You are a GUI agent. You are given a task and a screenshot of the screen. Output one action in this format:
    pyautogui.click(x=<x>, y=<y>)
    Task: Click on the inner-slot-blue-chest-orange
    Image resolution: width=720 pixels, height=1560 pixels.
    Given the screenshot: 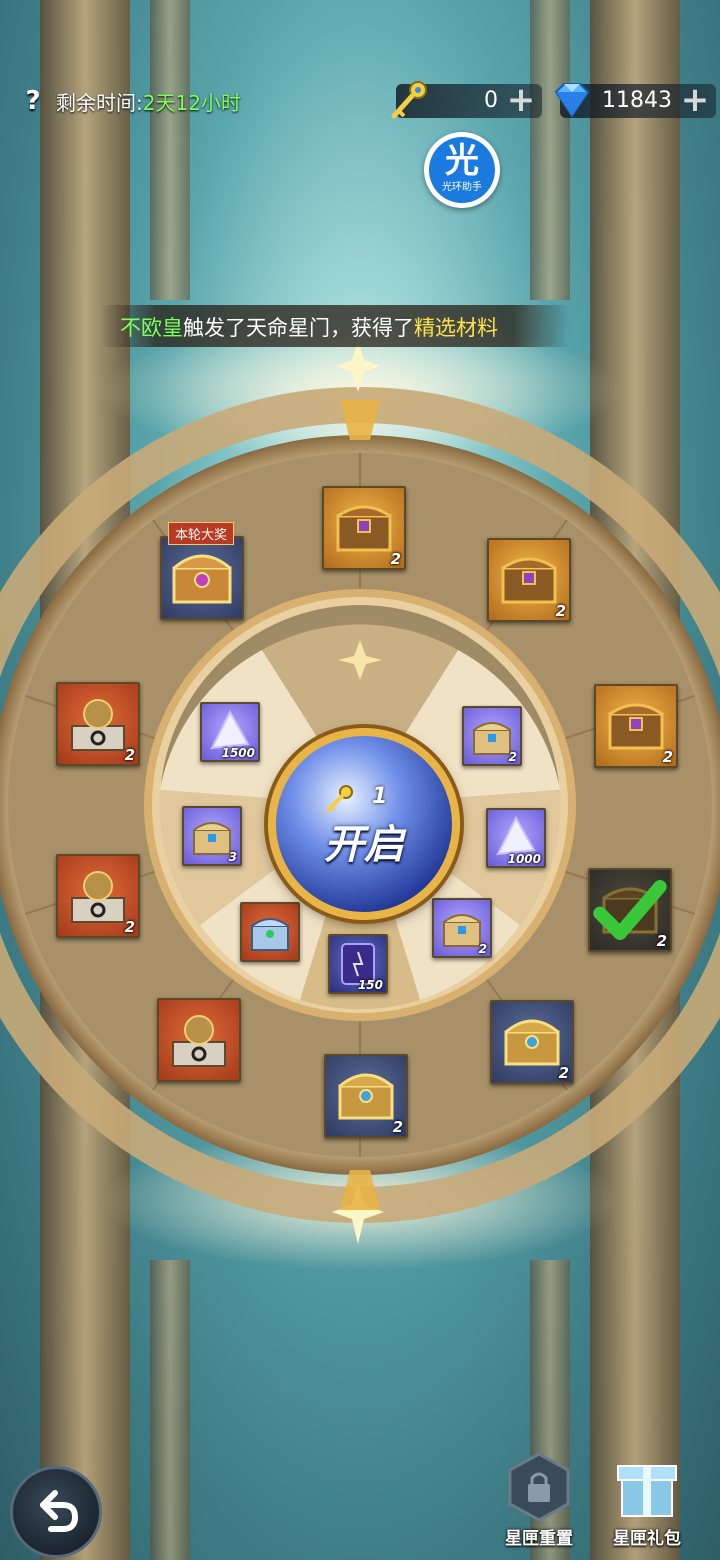 What is the action you would take?
    pyautogui.click(x=270, y=932)
    